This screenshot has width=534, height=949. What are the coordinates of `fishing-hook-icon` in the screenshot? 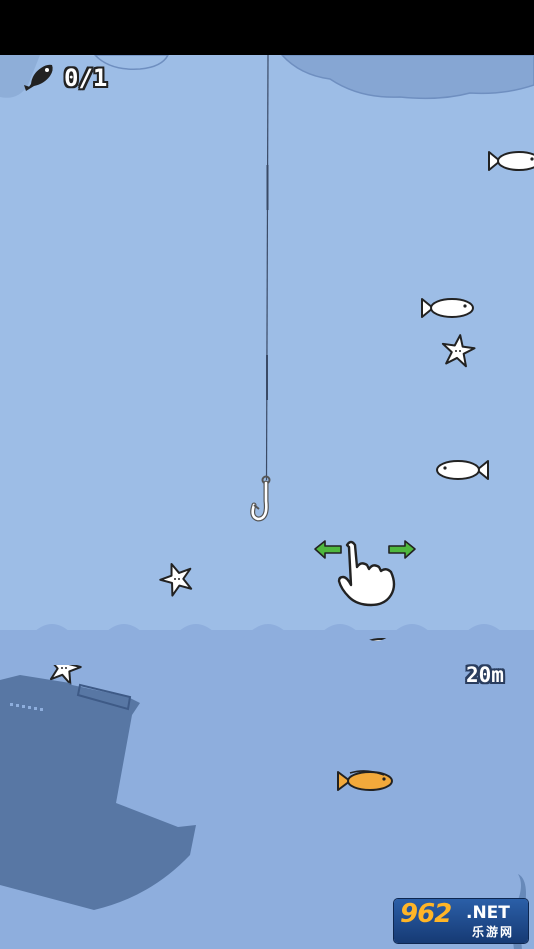 It's located at (266, 501).